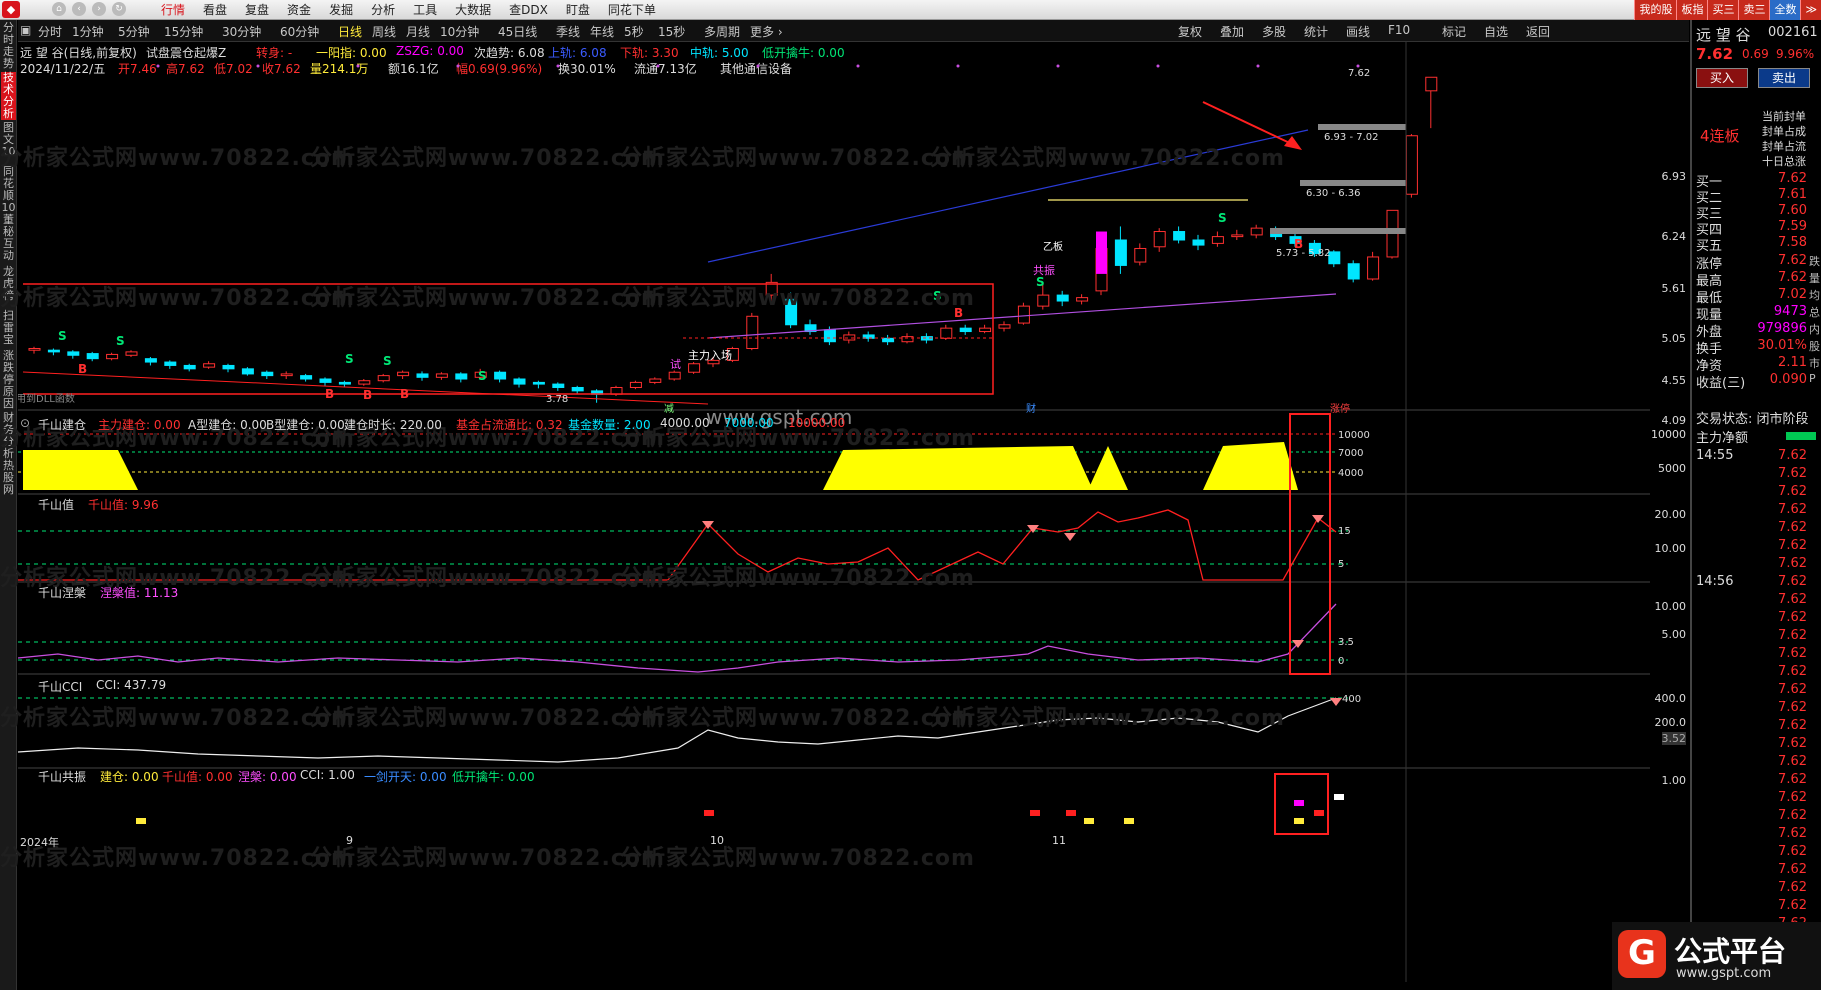 This screenshot has width=1821, height=990. I want to click on buy-button: 买入, so click(1722, 78).